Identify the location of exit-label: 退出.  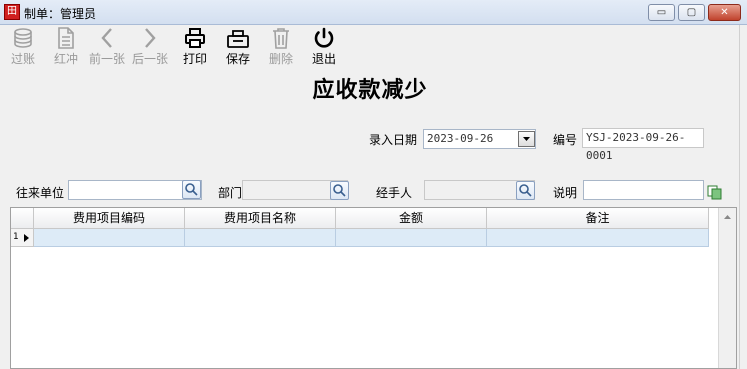
(323, 59).